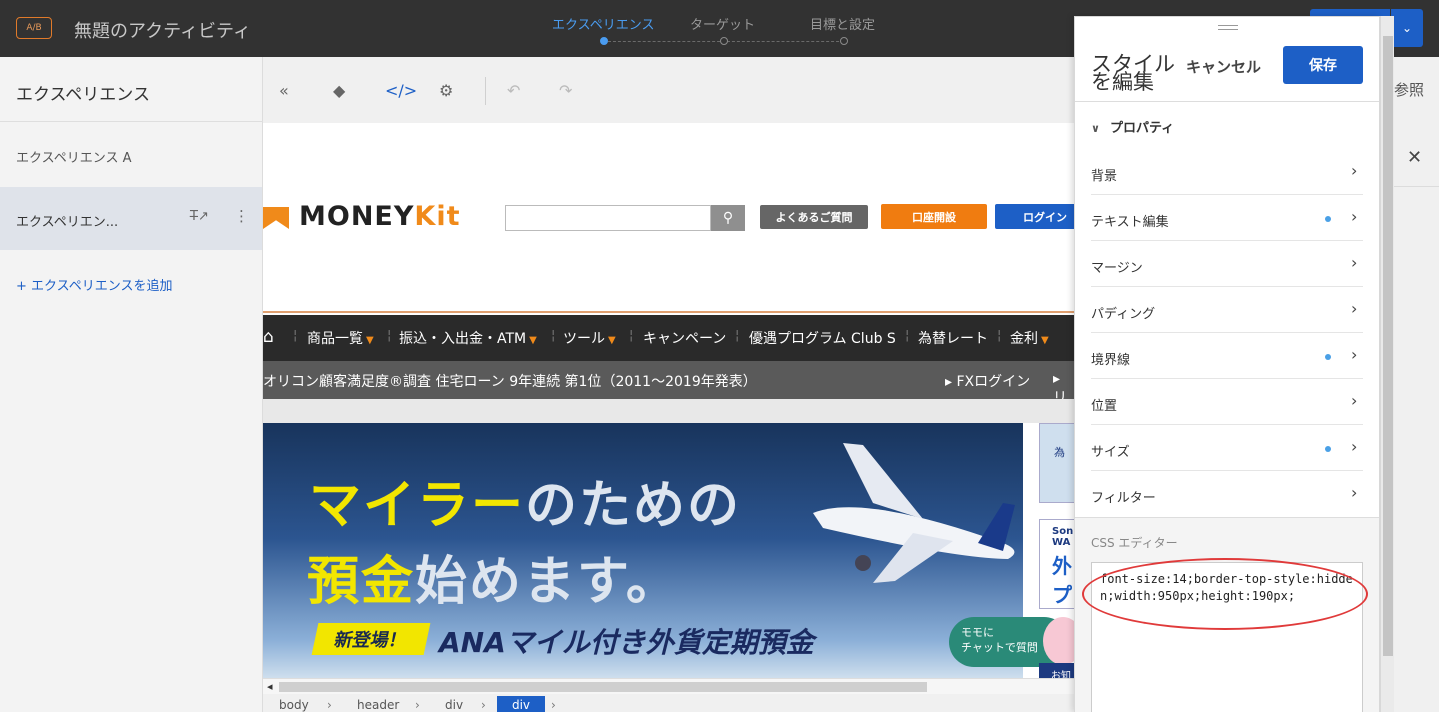 The image size is (1439, 712). I want to click on collapse-icon: «, so click(284, 90).